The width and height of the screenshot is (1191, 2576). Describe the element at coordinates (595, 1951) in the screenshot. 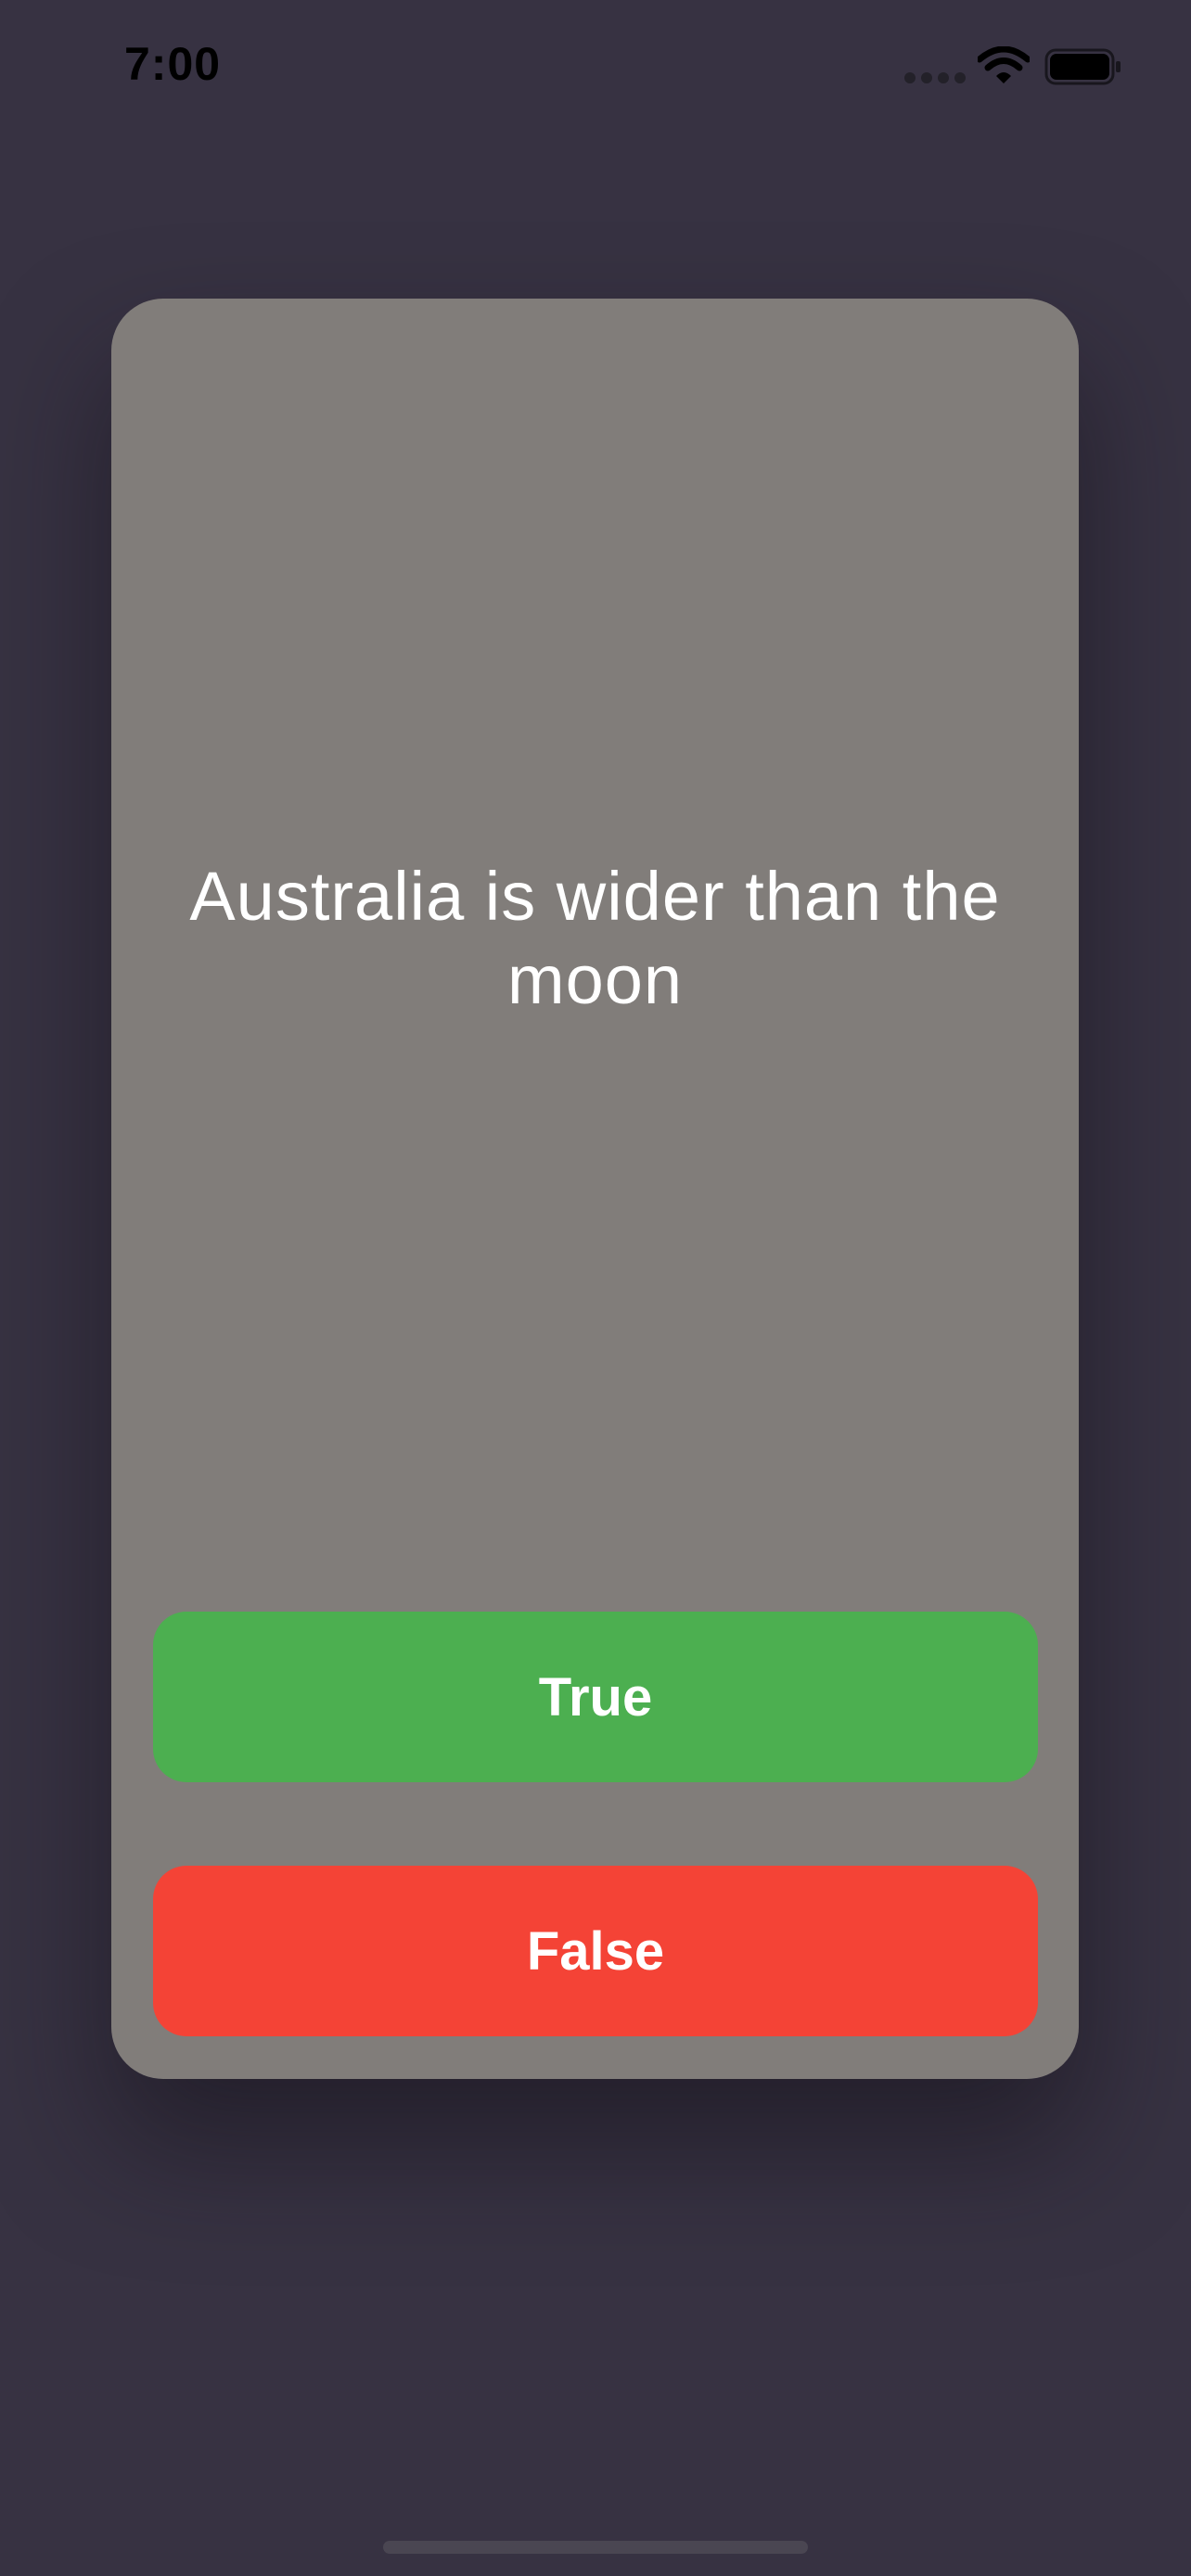

I see `false-button: False` at that location.